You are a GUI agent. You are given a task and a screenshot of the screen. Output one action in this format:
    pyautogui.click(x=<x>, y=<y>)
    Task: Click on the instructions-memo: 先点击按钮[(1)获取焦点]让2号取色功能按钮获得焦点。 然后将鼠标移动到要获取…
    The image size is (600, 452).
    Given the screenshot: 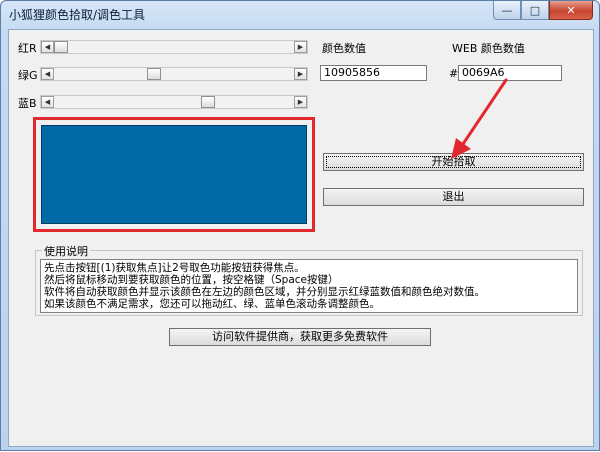 What is the action you would take?
    pyautogui.click(x=309, y=286)
    